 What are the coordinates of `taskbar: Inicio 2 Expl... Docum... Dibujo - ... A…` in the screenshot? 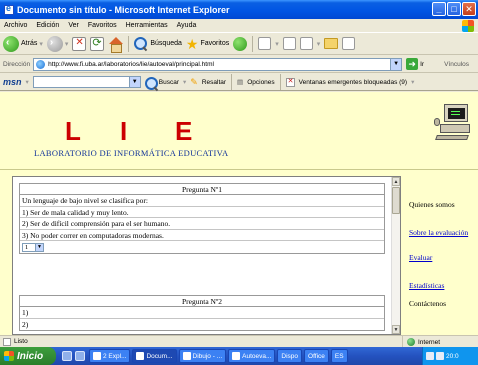 It's located at (239, 356).